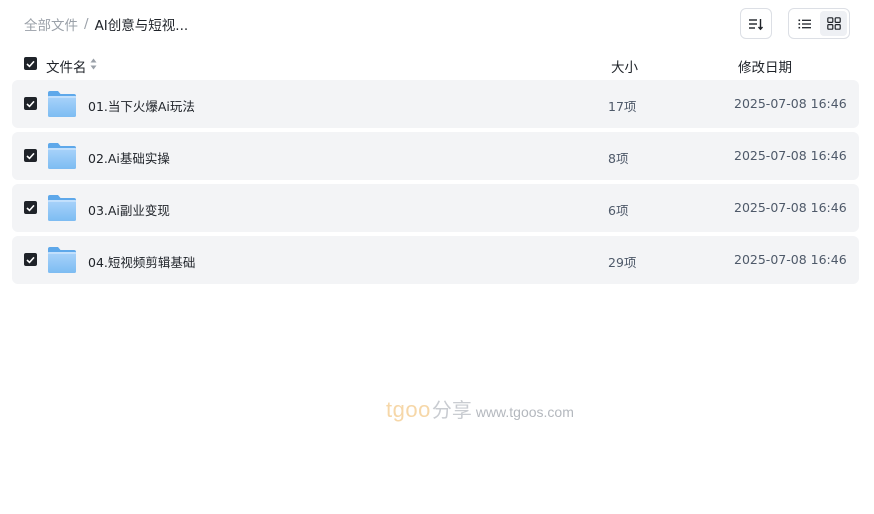 The image size is (874, 514). What do you see at coordinates (141, 105) in the screenshot?
I see `folder-name: 01.当下火爆Ai玩法` at bounding box center [141, 105].